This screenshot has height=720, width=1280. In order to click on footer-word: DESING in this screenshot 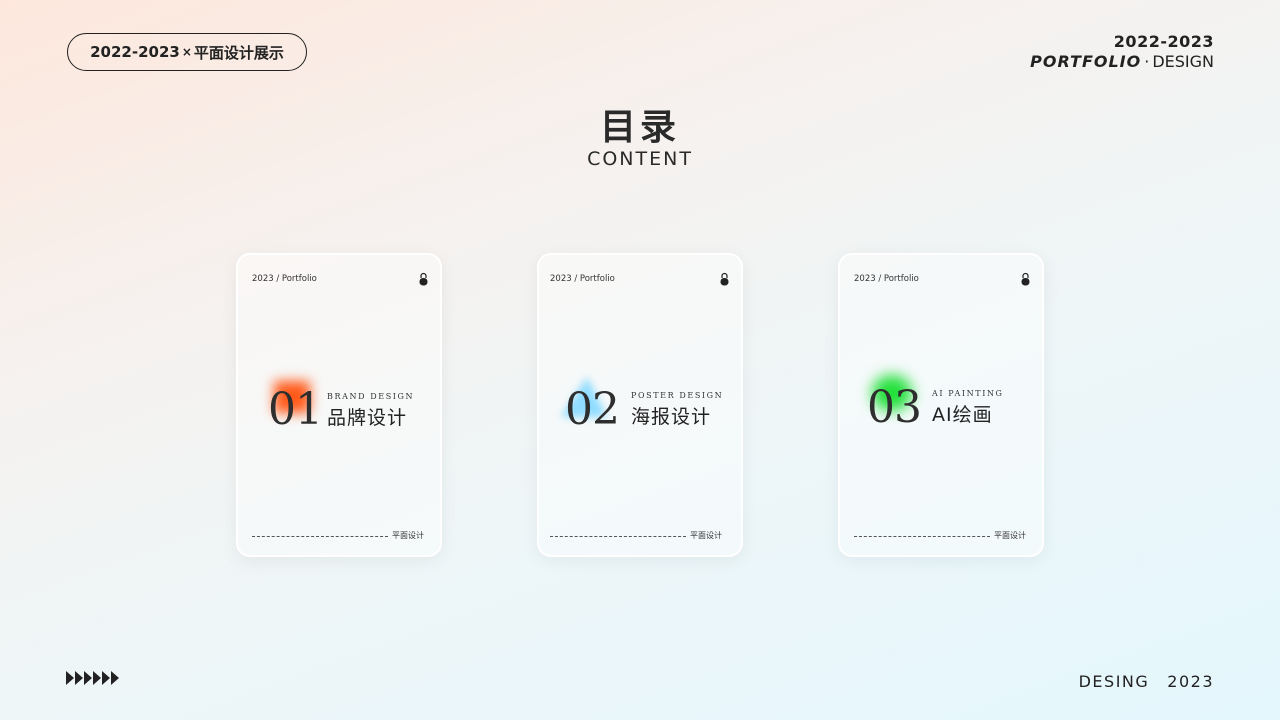, I will do `click(1114, 681)`.